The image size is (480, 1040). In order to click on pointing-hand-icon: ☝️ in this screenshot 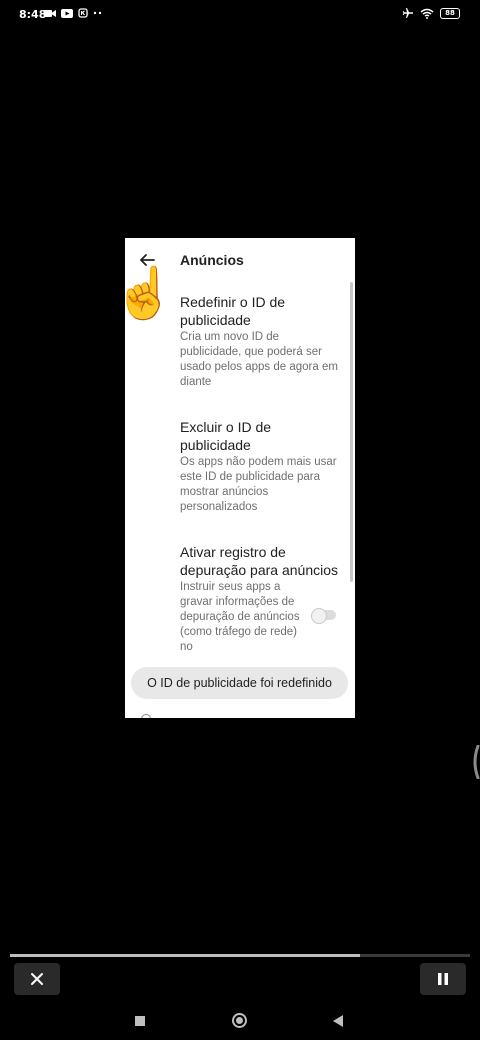, I will do `click(144, 293)`.